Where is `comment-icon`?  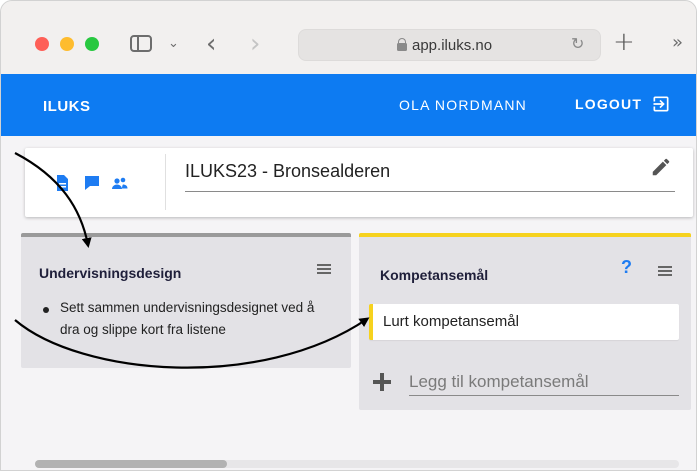
comment-icon is located at coordinates (92, 183).